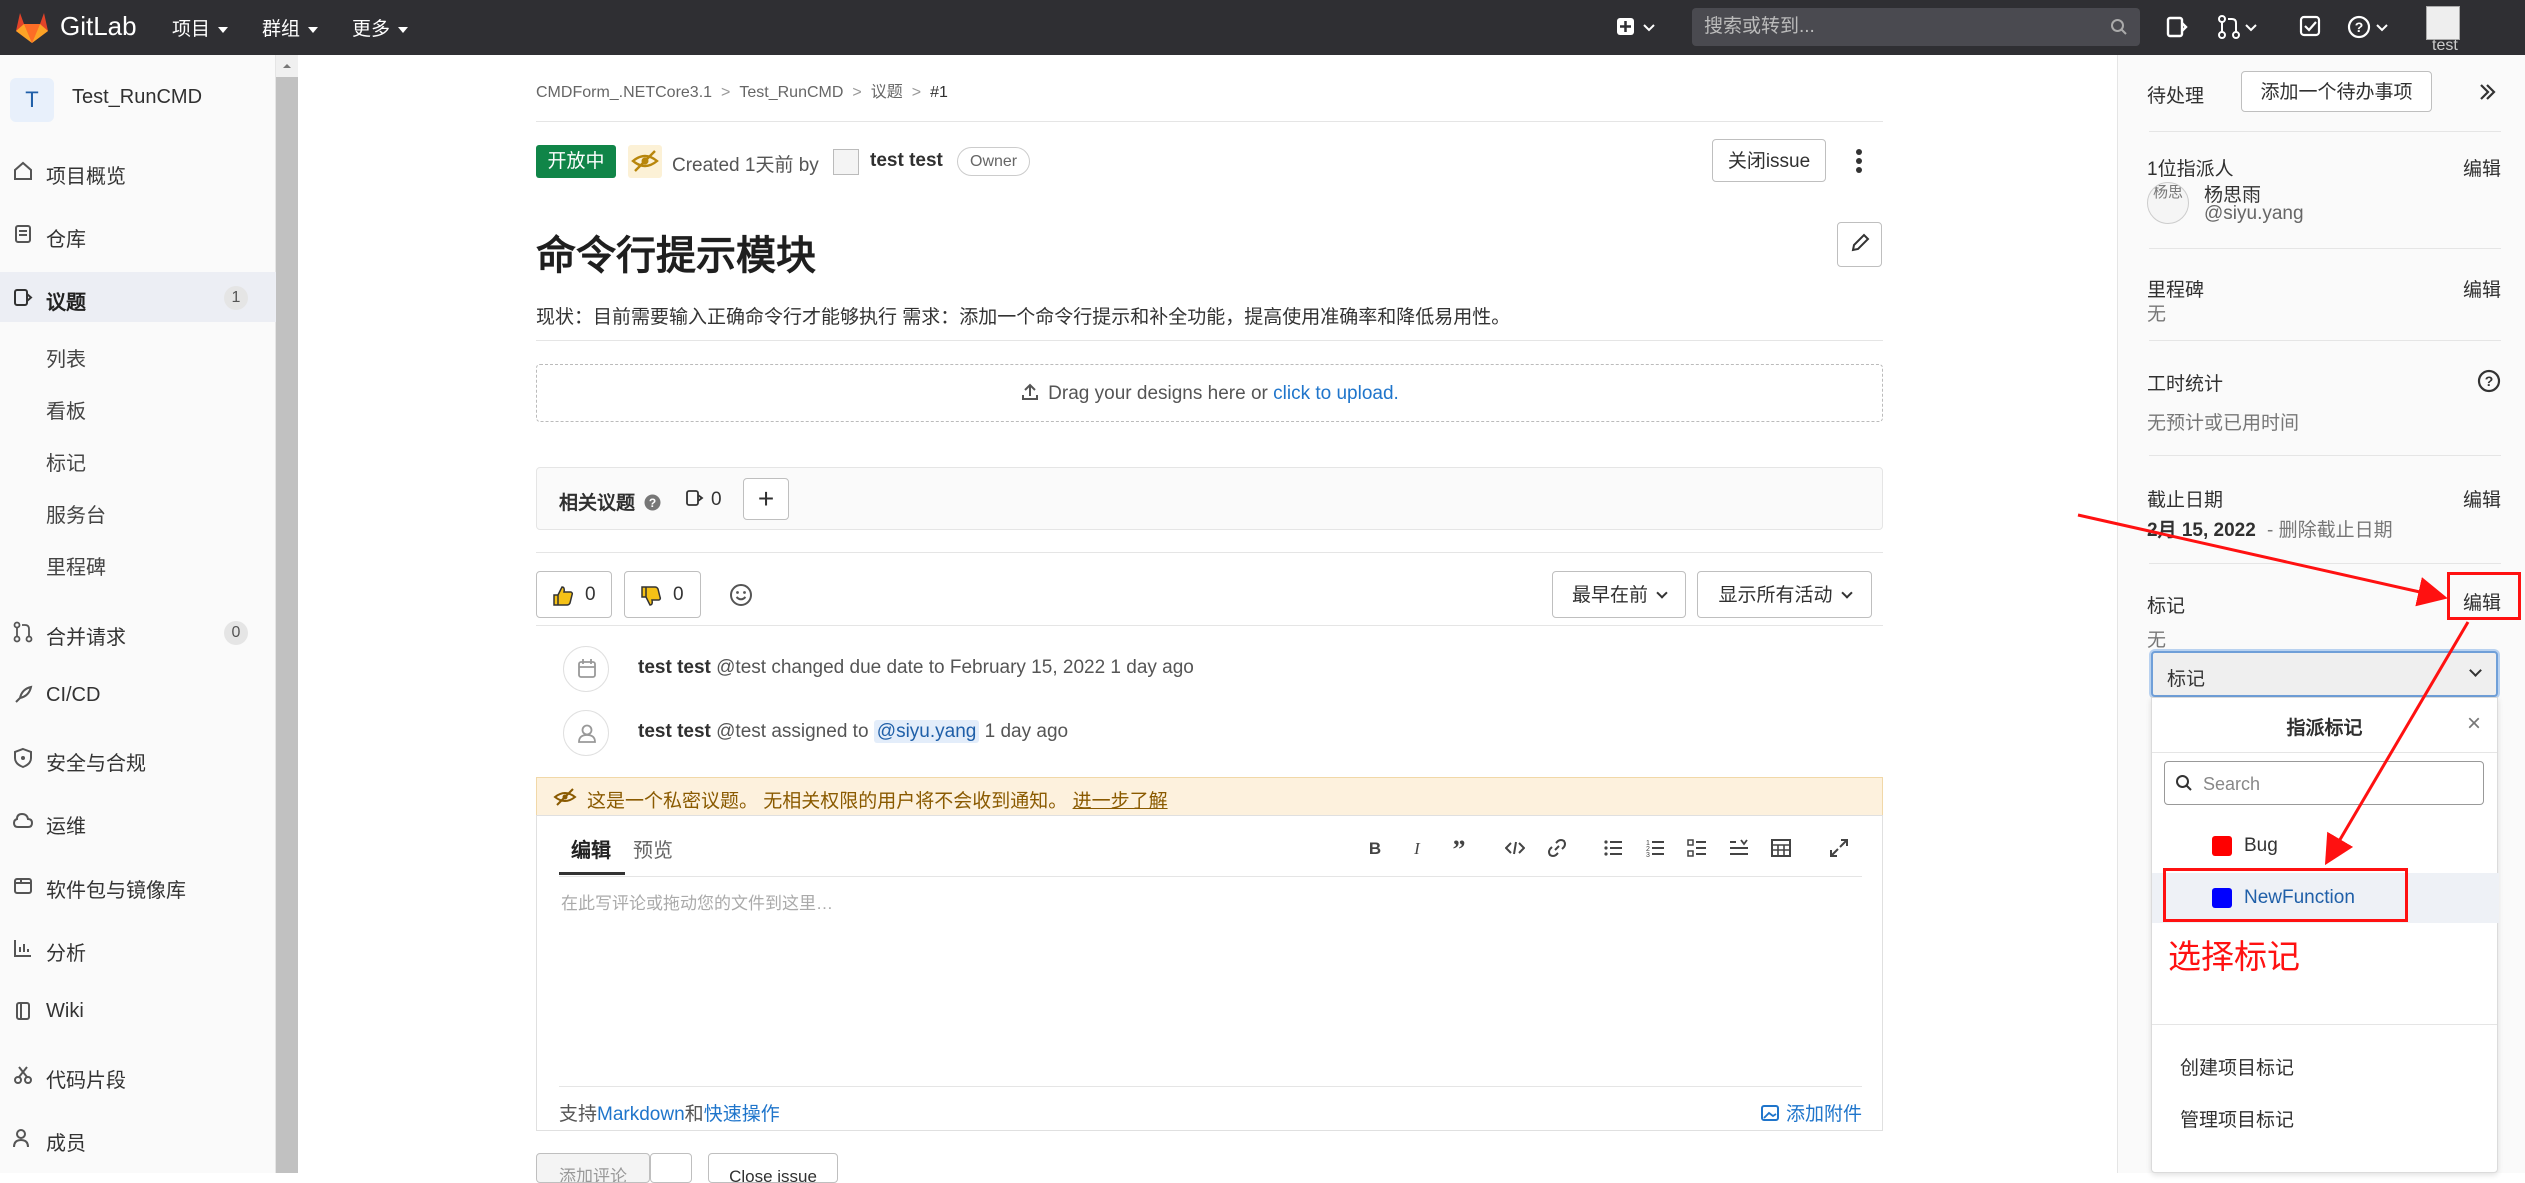  What do you see at coordinates (66, 461) in the screenshot?
I see `sidebar-sub-labels: 标记` at bounding box center [66, 461].